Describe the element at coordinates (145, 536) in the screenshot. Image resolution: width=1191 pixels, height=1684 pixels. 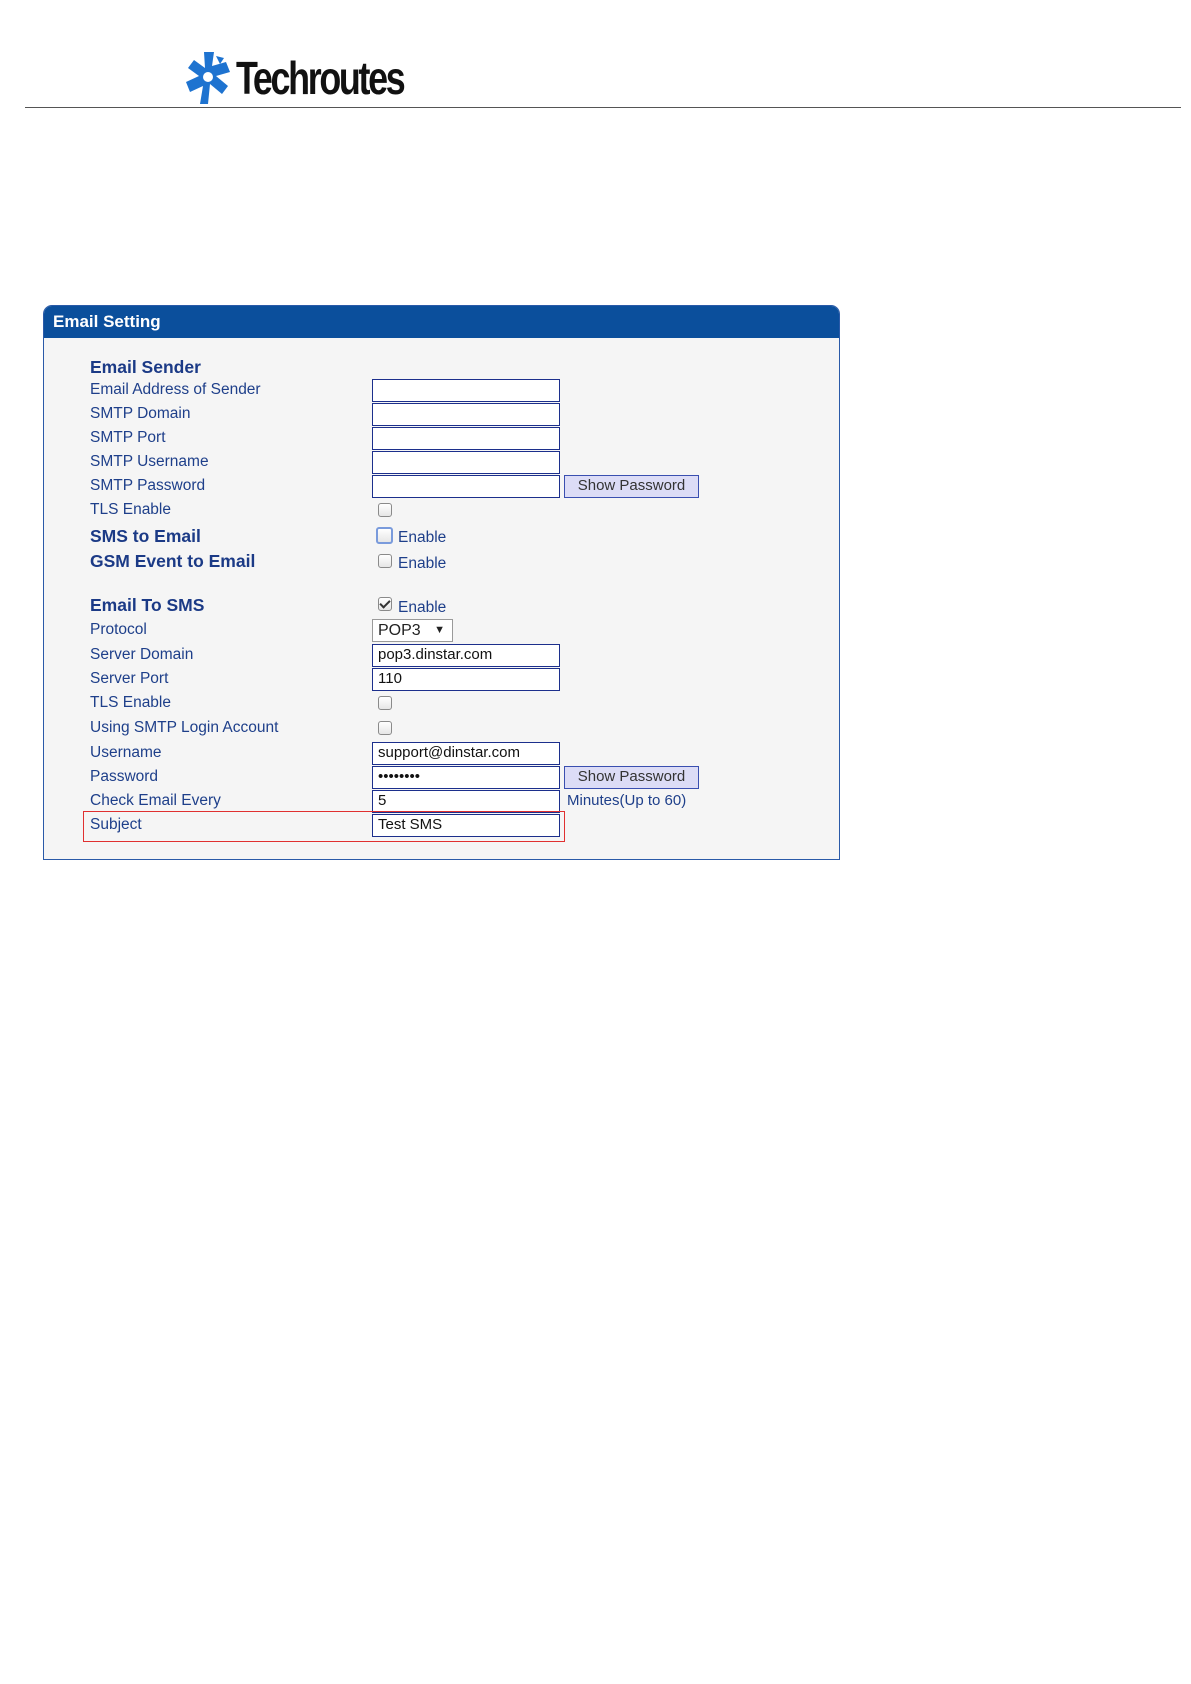
I see `sms-to-email-heading: SMS to Email` at that location.